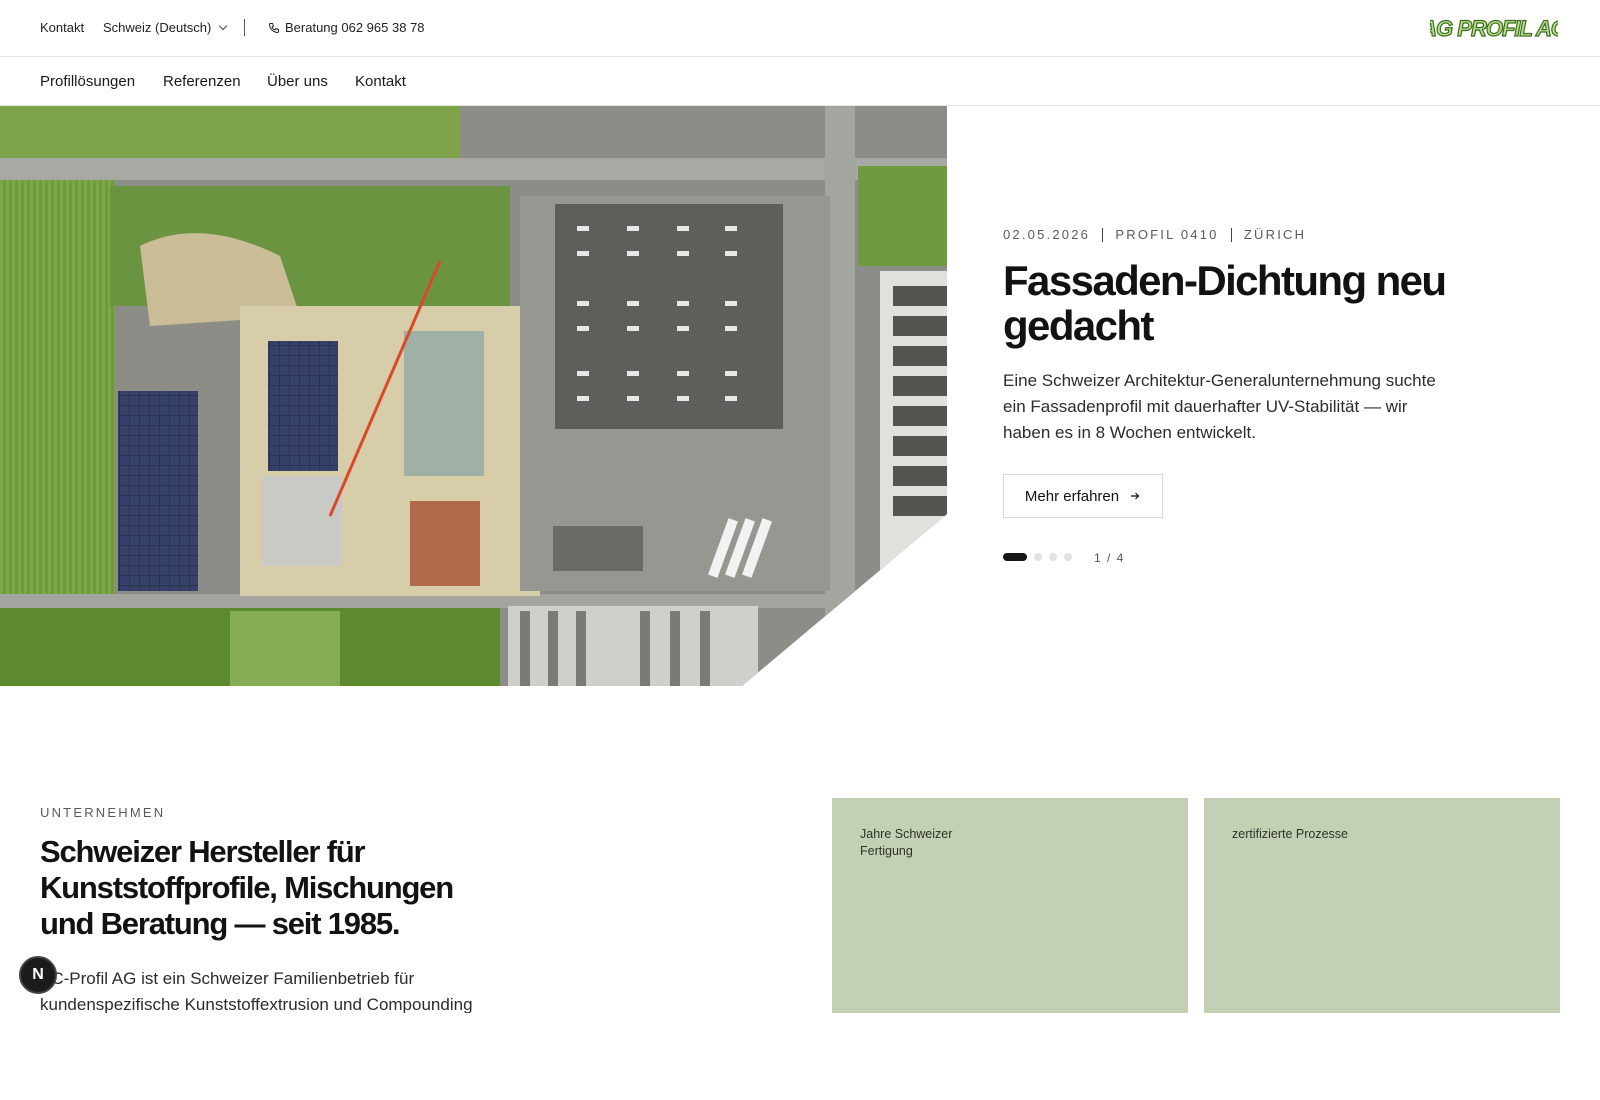 Image resolution: width=1600 pixels, height=1100 pixels. I want to click on learn-more-button: Mehr erfahren, so click(1083, 496).